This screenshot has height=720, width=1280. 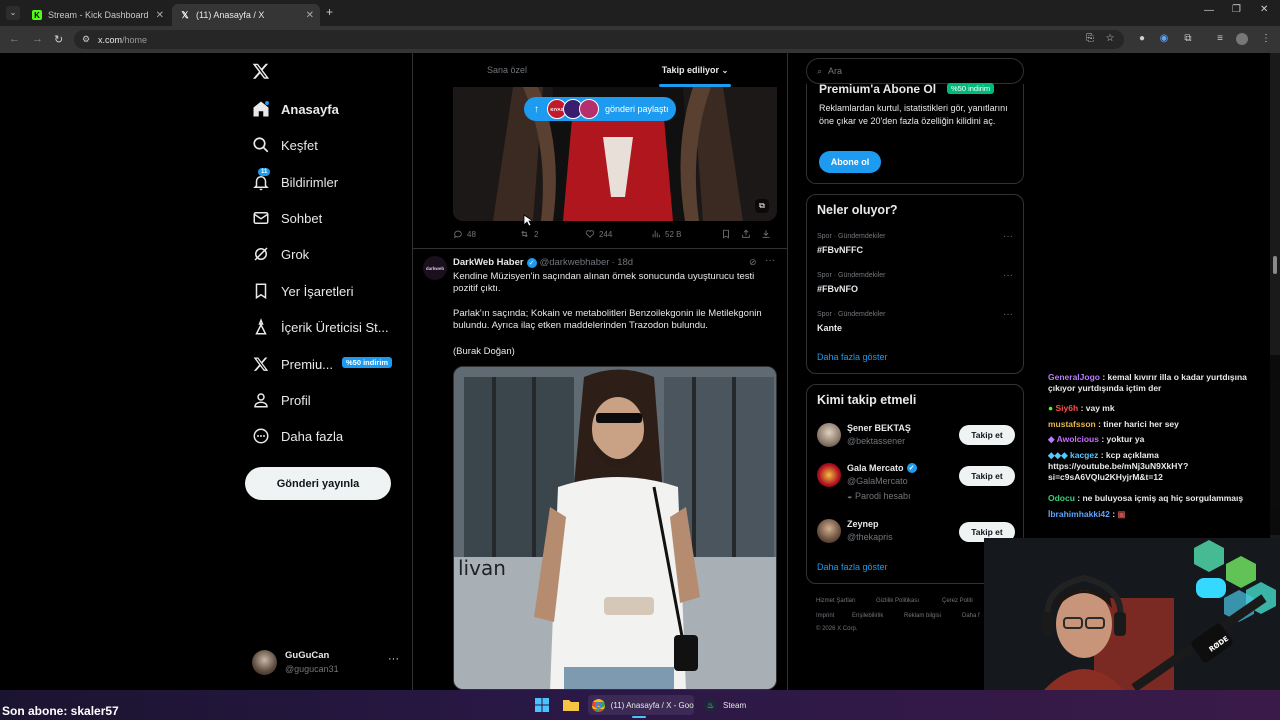 I want to click on sidebar-item-premium: Premiu... %50 indirim, so click(x=322, y=364).